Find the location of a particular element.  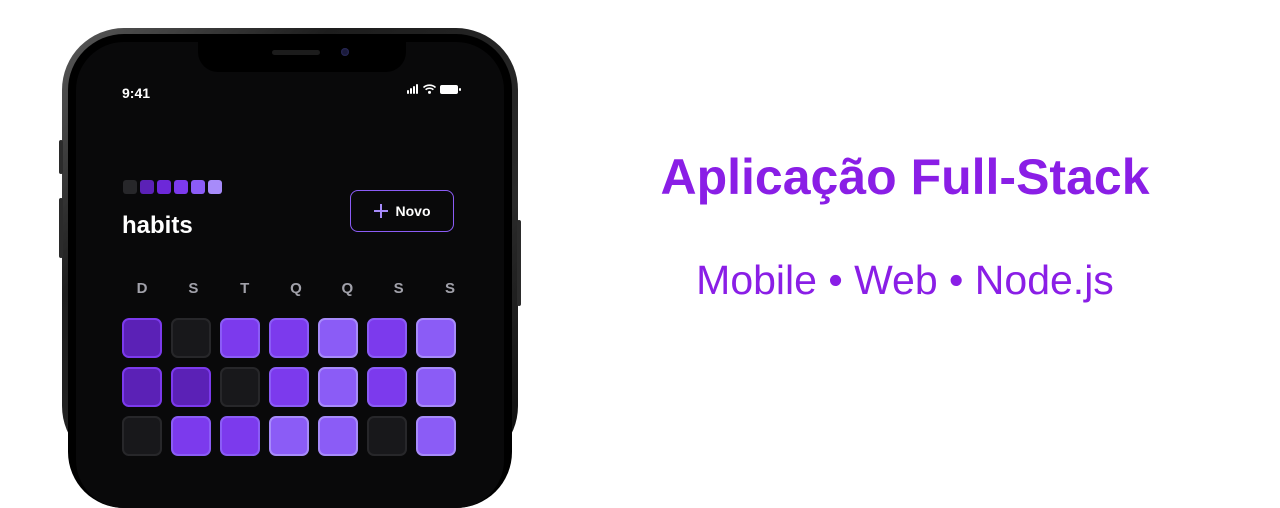

speaker-grille is located at coordinates (296, 52).